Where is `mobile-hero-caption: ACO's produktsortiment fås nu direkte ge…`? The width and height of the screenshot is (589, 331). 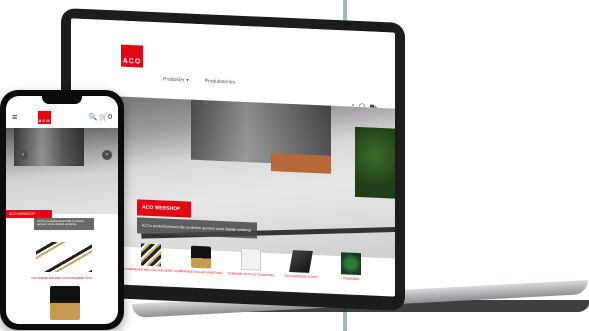
mobile-hero-caption: ACO's produktsortiment fås nu direkte ge… is located at coordinates (64, 224).